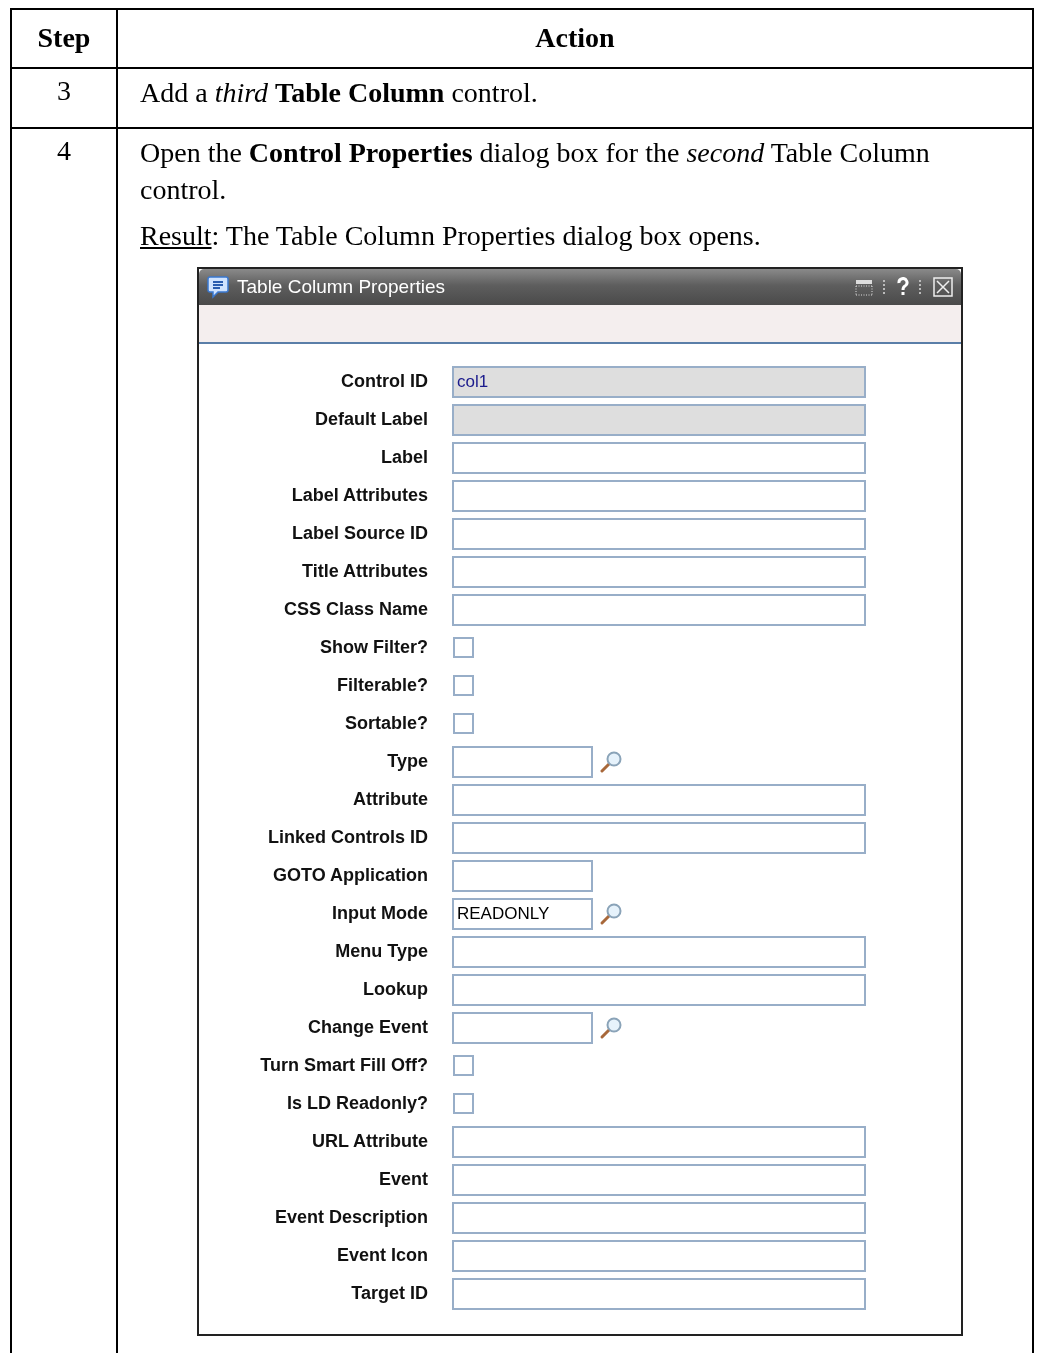 The height and width of the screenshot is (1353, 1037). I want to click on field-label: Show Filter?, so click(373, 648).